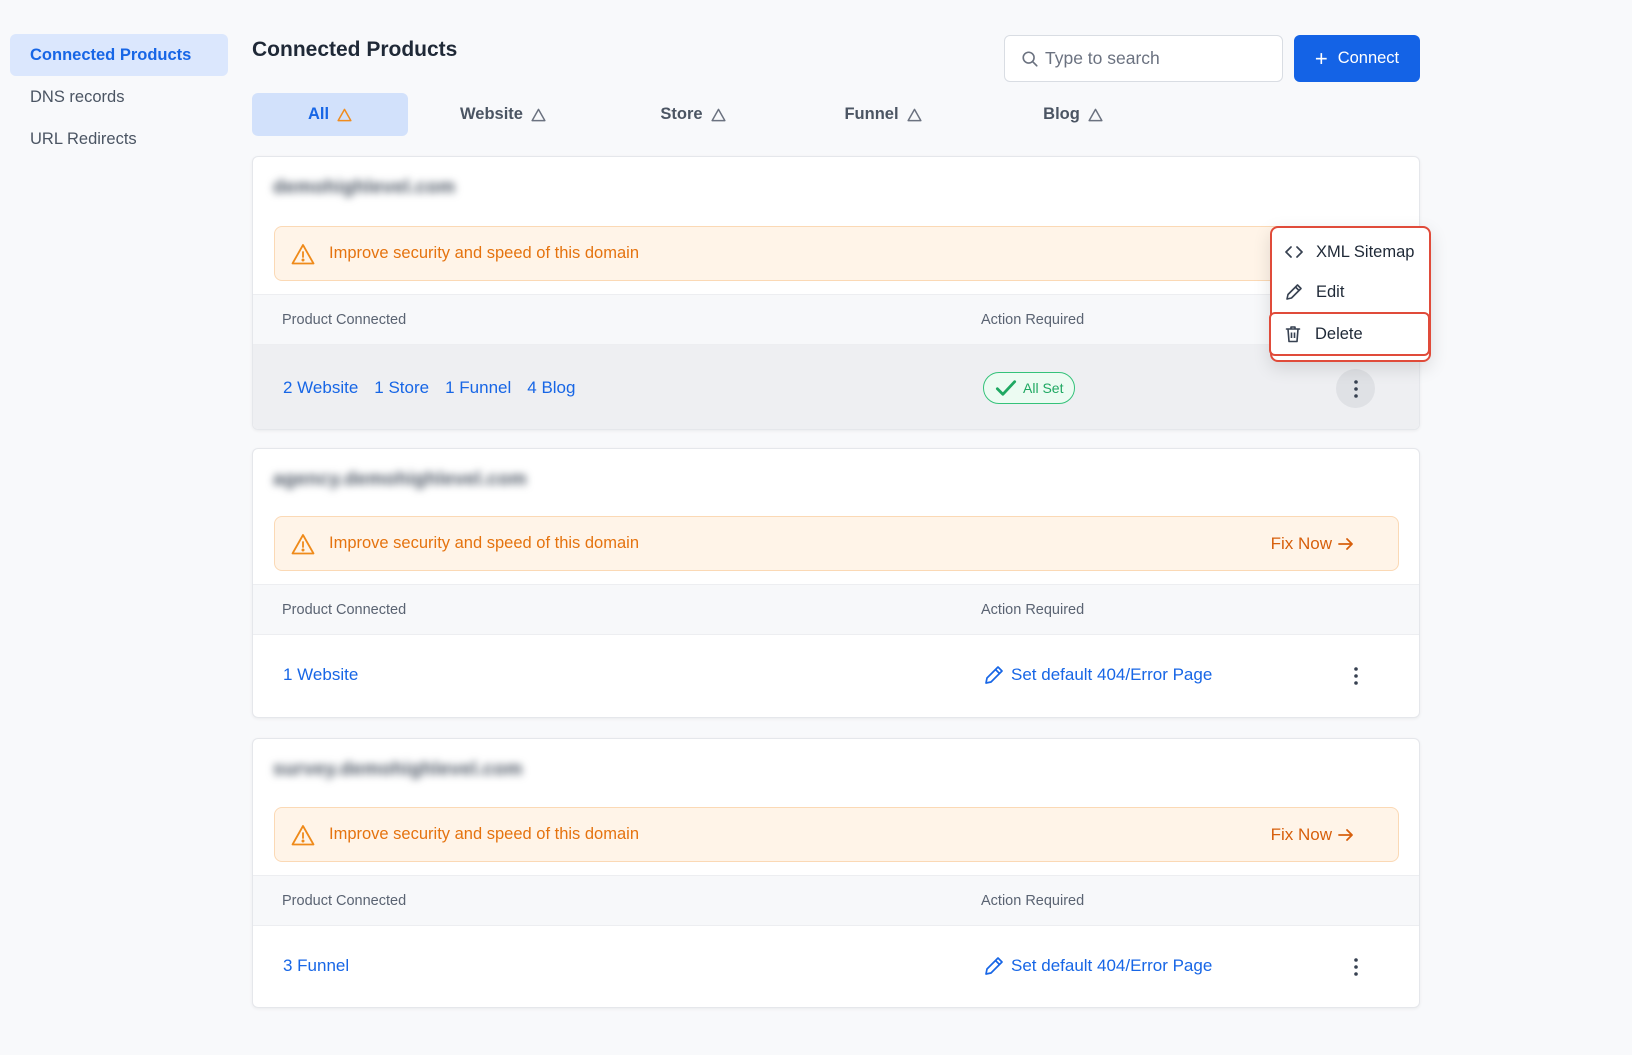 This screenshot has width=1632, height=1055. I want to click on connect-button: + Connect, so click(1357, 58).